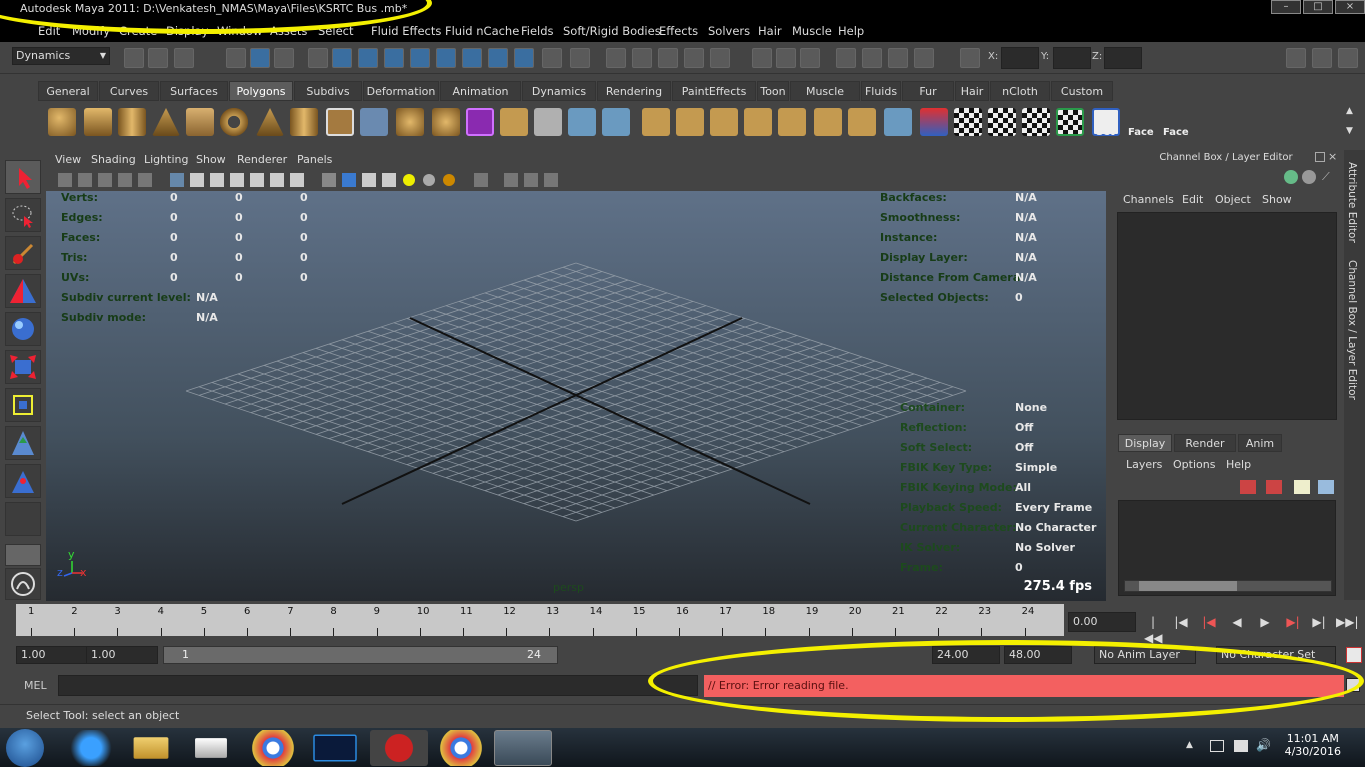 The height and width of the screenshot is (767, 1365). I want to click on scrollbar-thumb, so click(1188, 586).